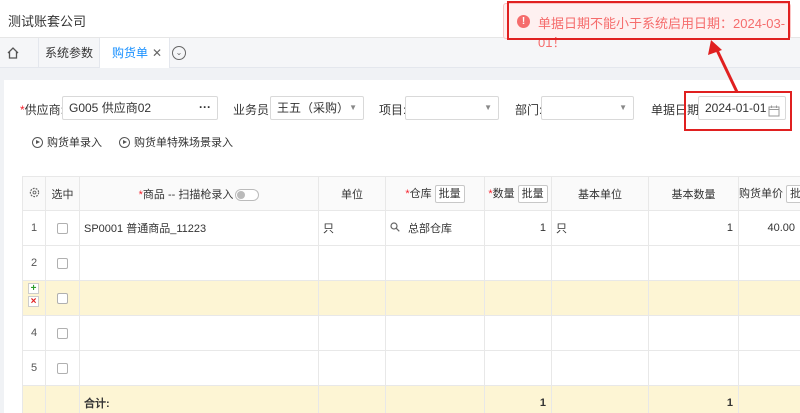  Describe the element at coordinates (411, 298) in the screenshot. I see `table-row` at that location.